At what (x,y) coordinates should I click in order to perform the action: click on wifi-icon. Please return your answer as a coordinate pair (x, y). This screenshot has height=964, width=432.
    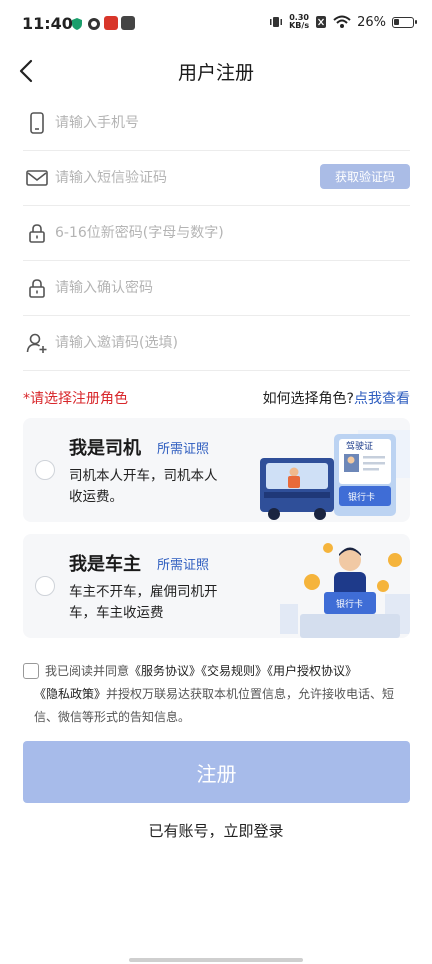
    Looking at the image, I should click on (342, 21).